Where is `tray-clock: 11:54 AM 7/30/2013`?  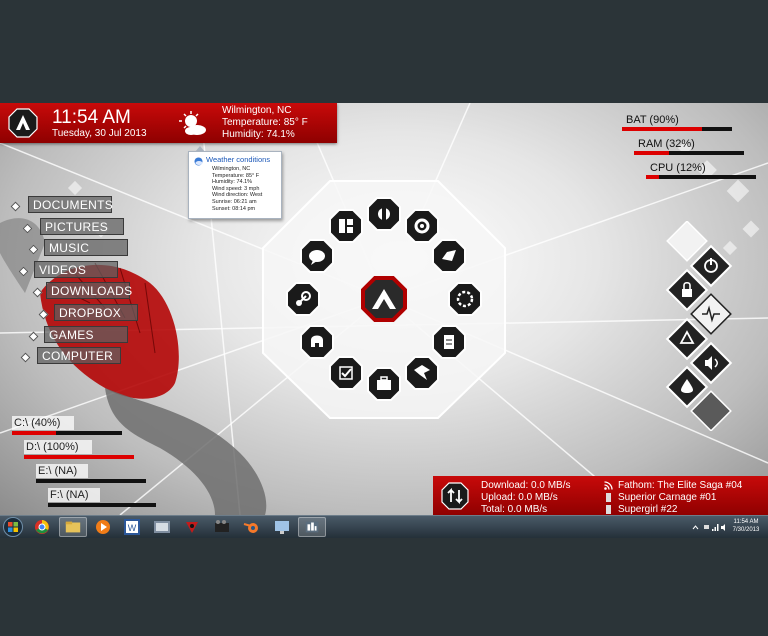 tray-clock: 11:54 AM 7/30/2013 is located at coordinates (746, 526).